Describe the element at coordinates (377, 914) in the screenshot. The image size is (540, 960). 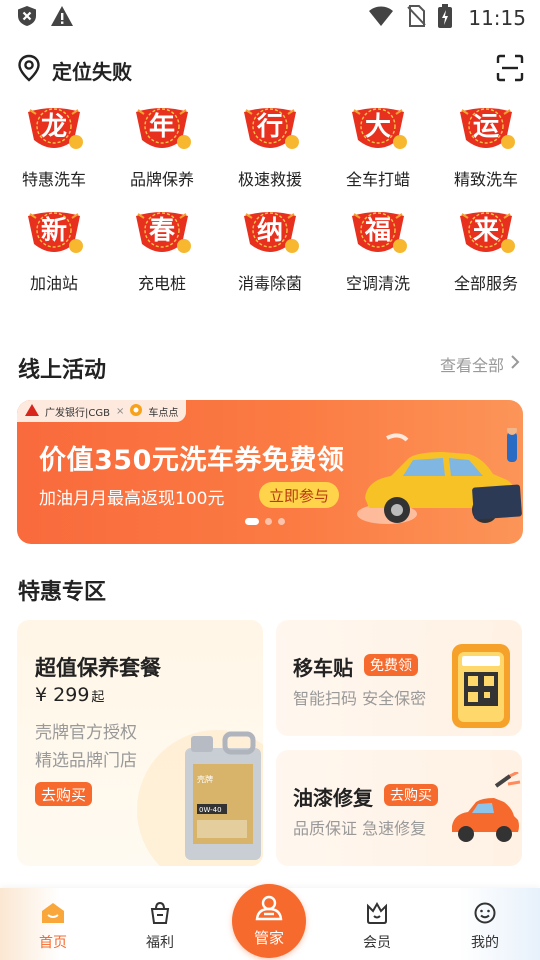
I see `crown-bag-icon` at that location.